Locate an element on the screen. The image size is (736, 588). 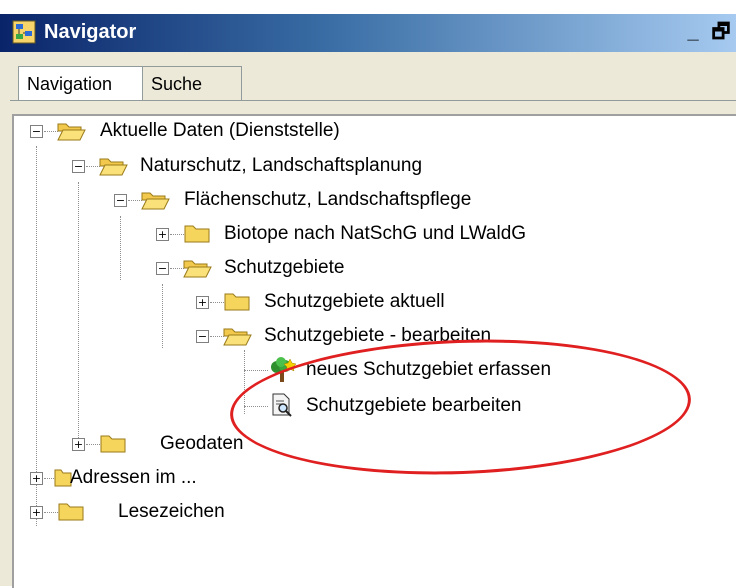
tab-suche: Suche is located at coordinates (192, 83).